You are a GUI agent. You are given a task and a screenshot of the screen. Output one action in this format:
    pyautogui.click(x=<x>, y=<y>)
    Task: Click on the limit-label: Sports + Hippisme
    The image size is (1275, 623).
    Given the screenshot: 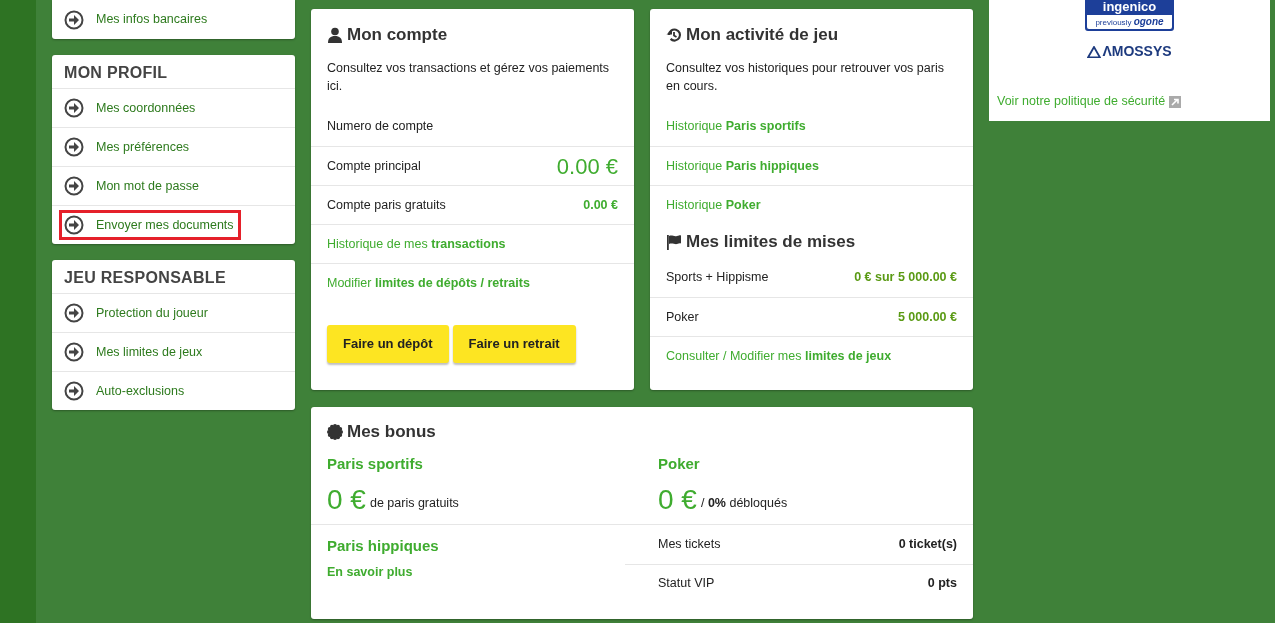 What is the action you would take?
    pyautogui.click(x=717, y=278)
    